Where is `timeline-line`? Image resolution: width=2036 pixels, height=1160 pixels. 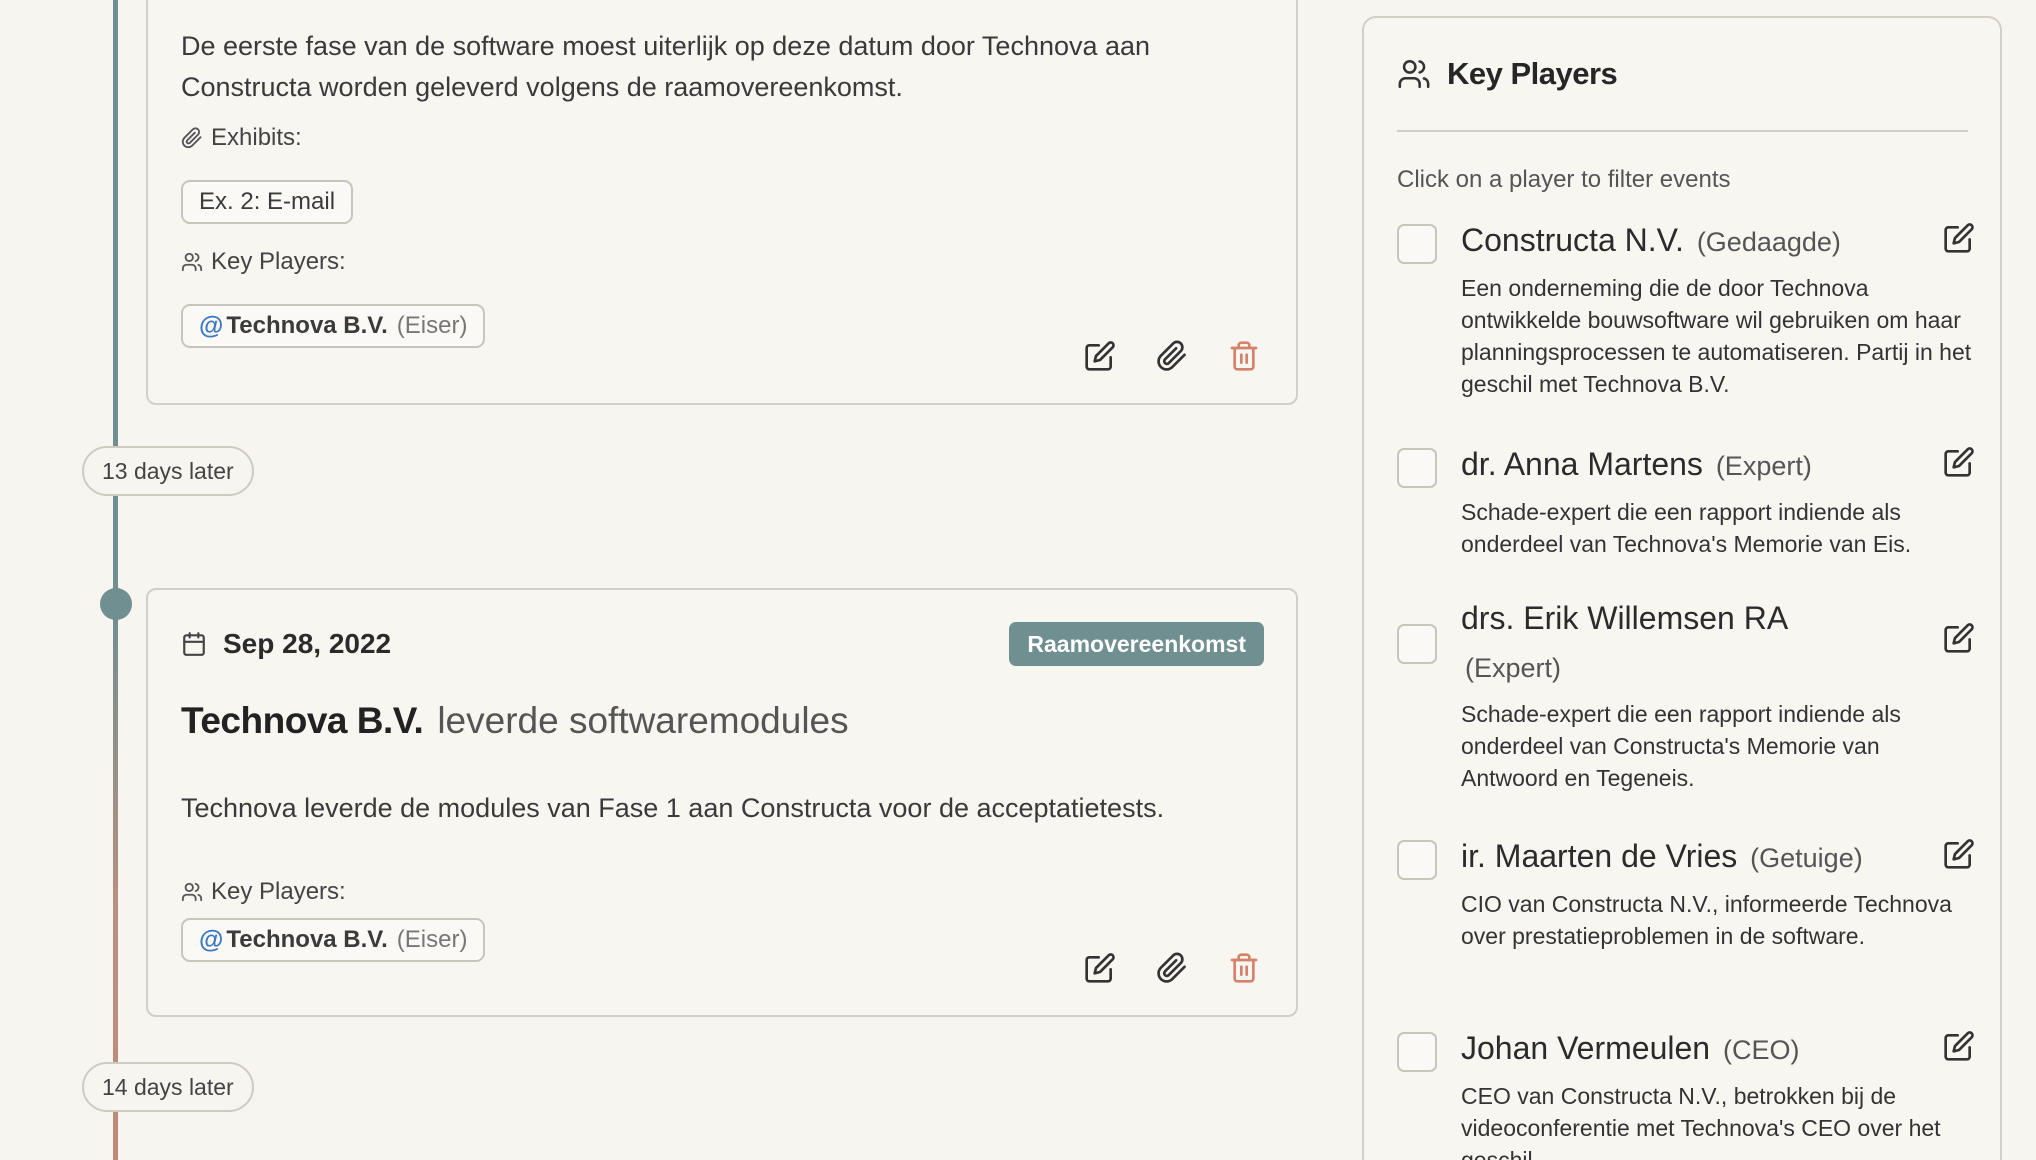 timeline-line is located at coordinates (115, 580).